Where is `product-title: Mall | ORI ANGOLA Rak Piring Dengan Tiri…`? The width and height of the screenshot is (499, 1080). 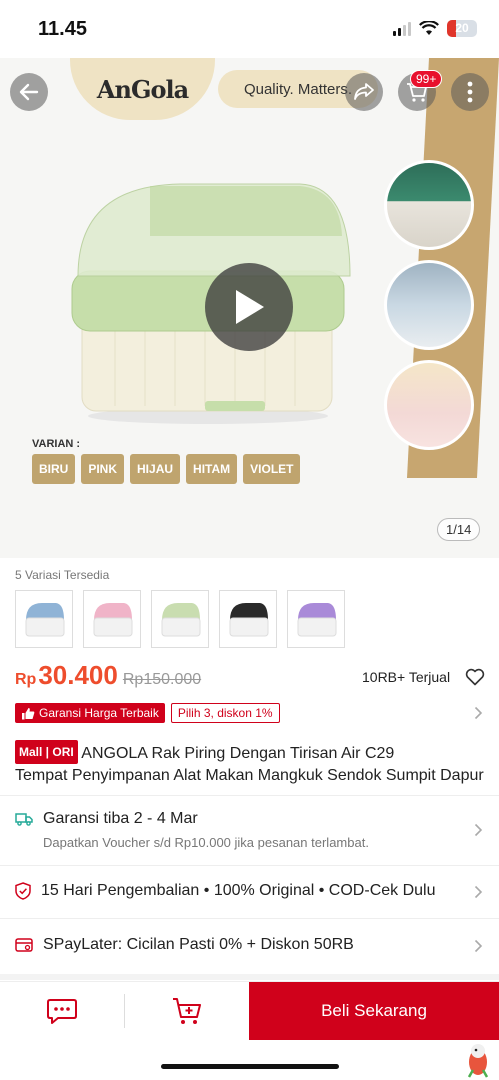
product-title: Mall | ORI ANGOLA Rak Piring Dengan Tiri… is located at coordinates (252, 763).